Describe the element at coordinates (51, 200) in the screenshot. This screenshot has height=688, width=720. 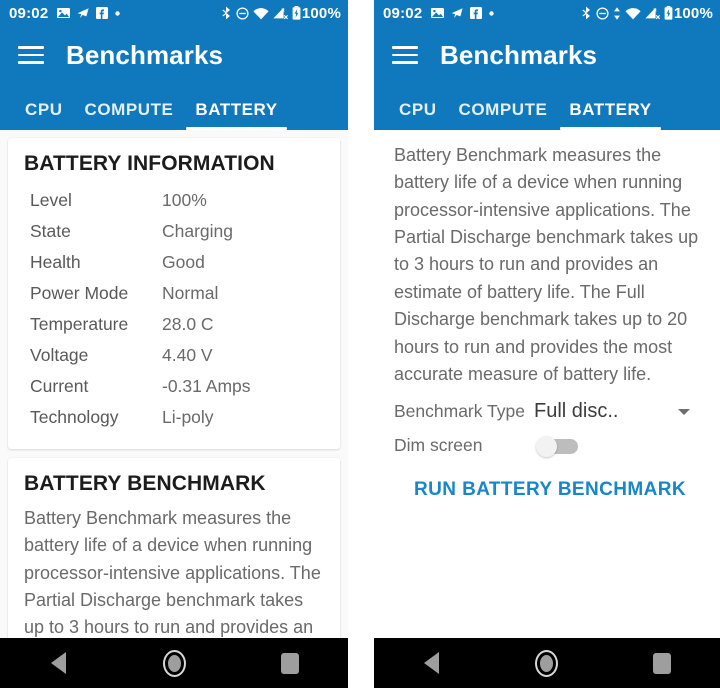
I see `info-key: Level` at that location.